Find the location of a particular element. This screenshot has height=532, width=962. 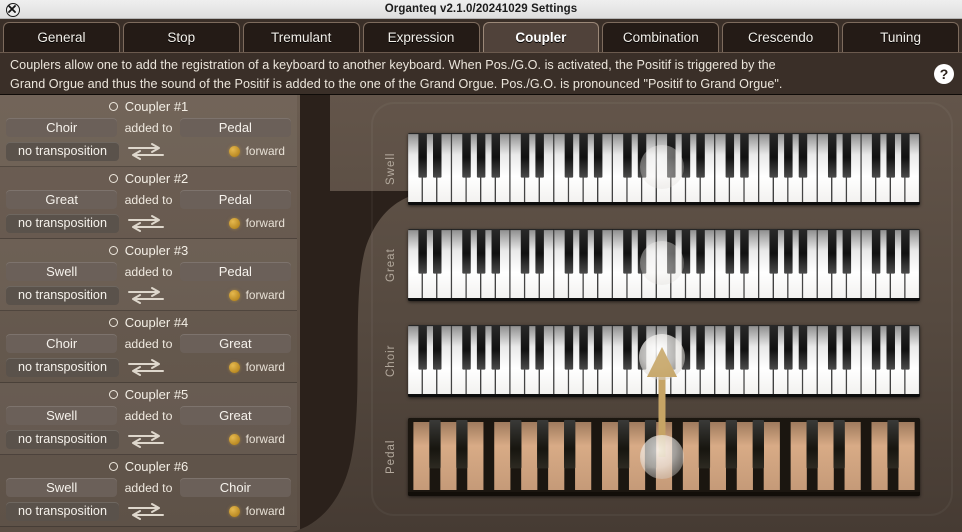

coupler-title: Coupler #1 is located at coordinates (156, 106).